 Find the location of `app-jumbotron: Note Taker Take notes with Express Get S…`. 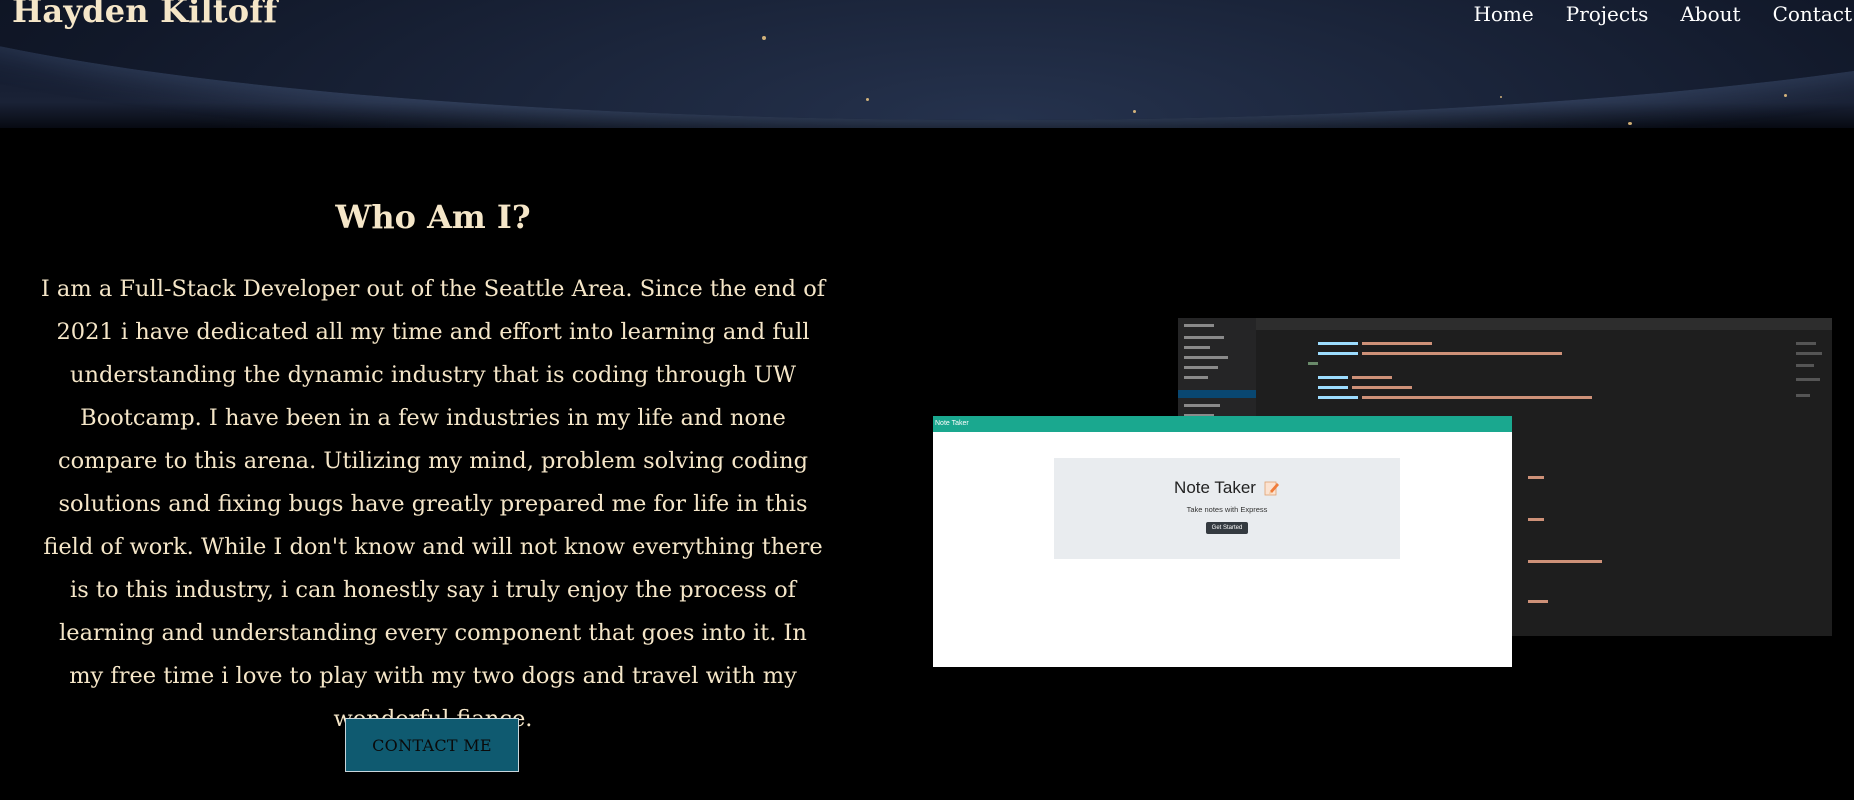

app-jumbotron: Note Taker Take notes with Express Get S… is located at coordinates (1227, 508).